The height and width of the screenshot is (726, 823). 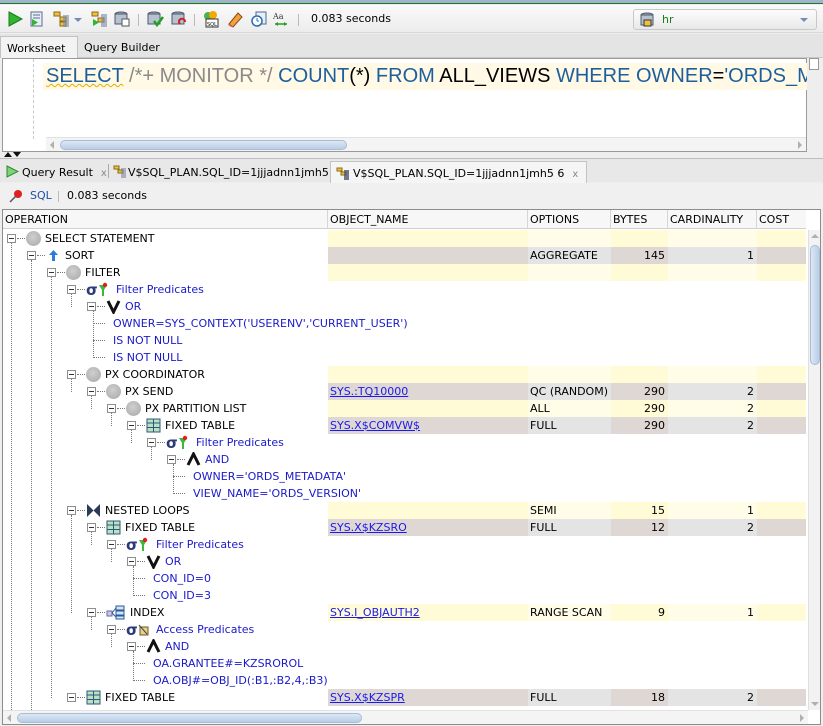 I want to click on scroll-down-icon, so click(x=815, y=704).